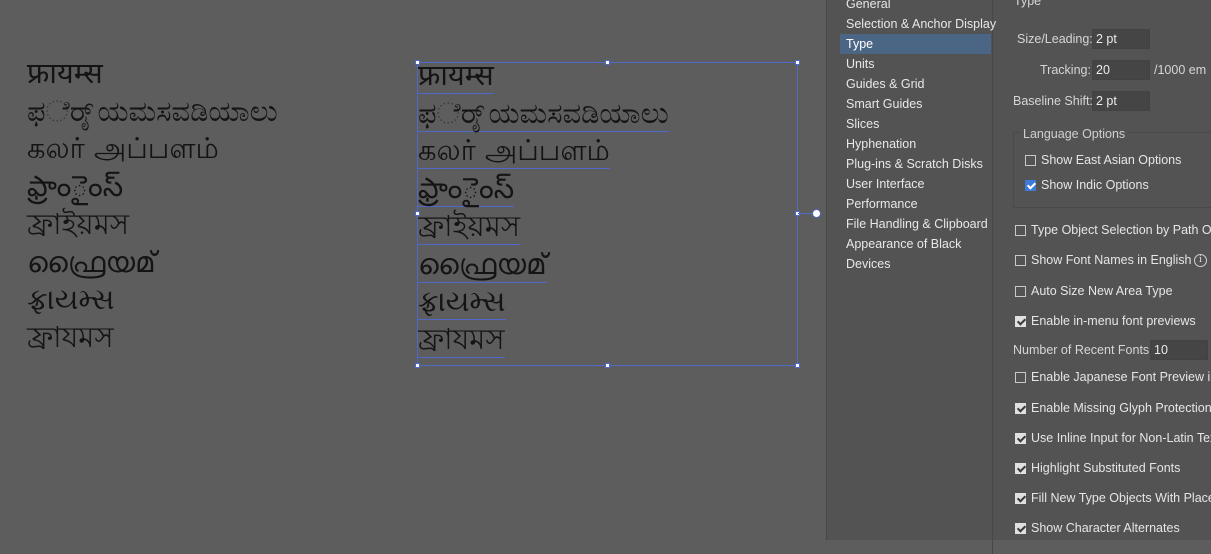 The image size is (1211, 554). Describe the element at coordinates (797, 365) in the screenshot. I see `handle-bottom-right` at that location.